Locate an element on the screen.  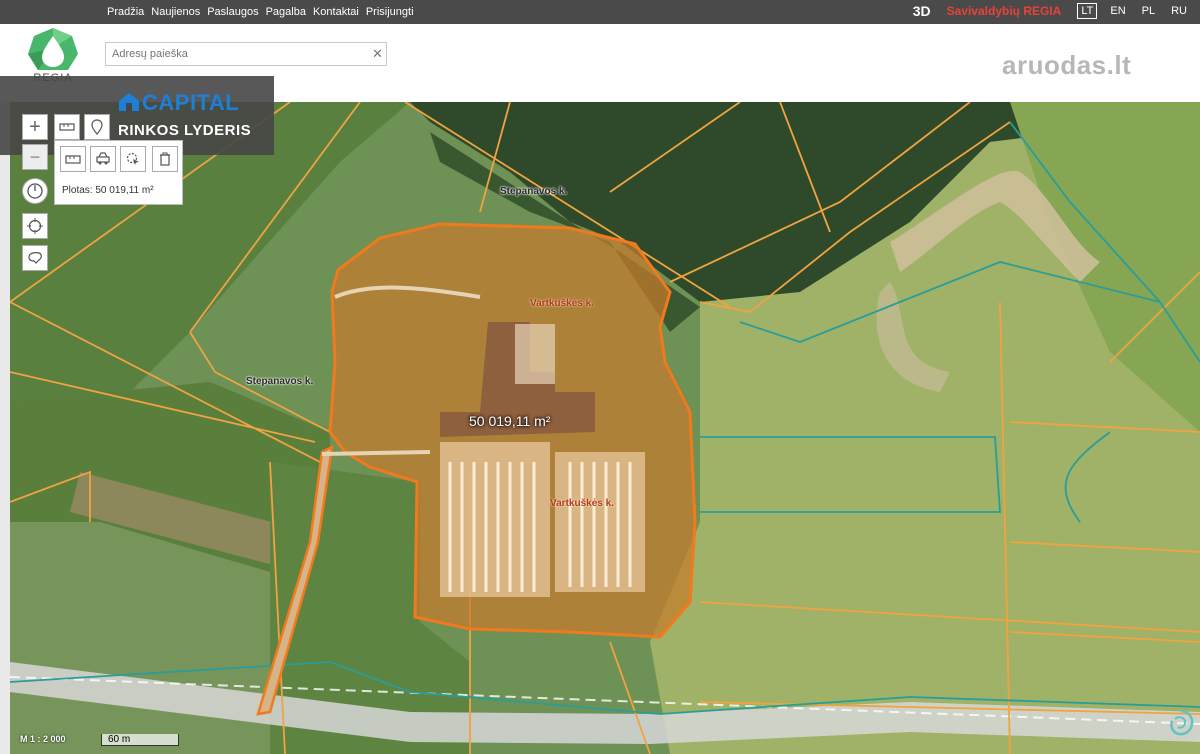
area-ruler-icon is located at coordinates (73, 159).